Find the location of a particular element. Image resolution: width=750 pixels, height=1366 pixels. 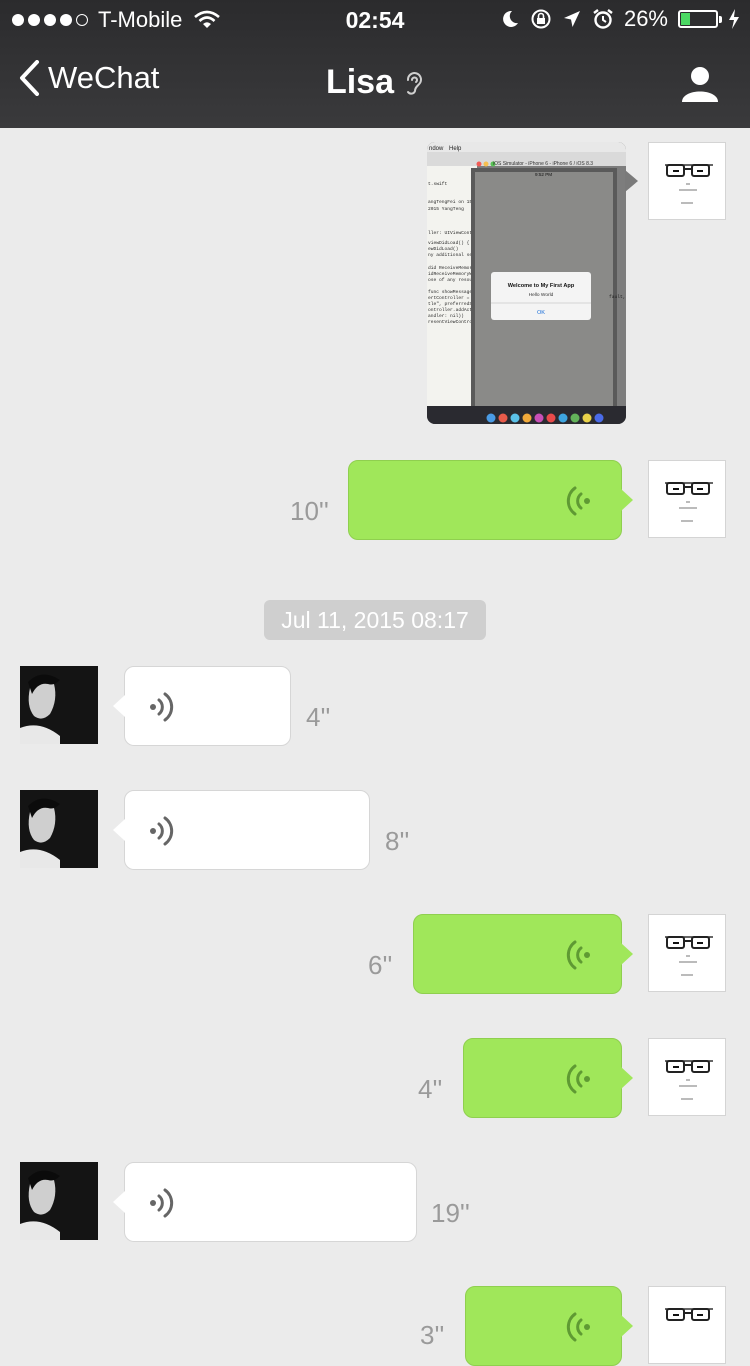

battery-percent: 26% is located at coordinates (645, 18).